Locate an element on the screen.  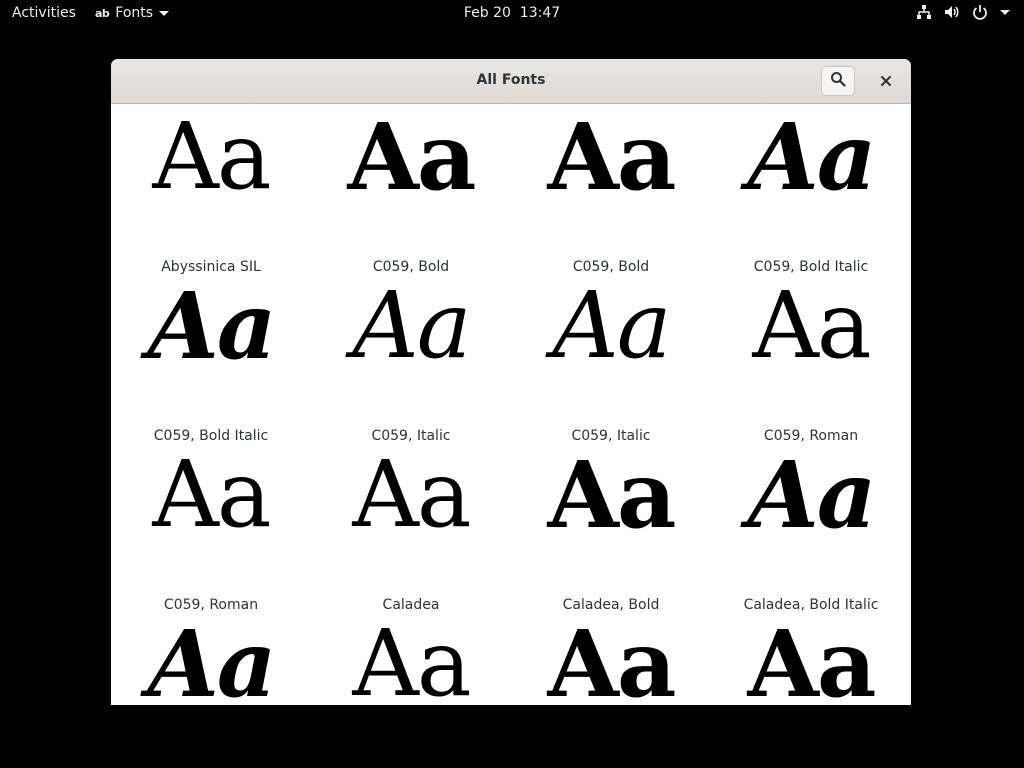
header-bar: All Fonts is located at coordinates (511, 81).